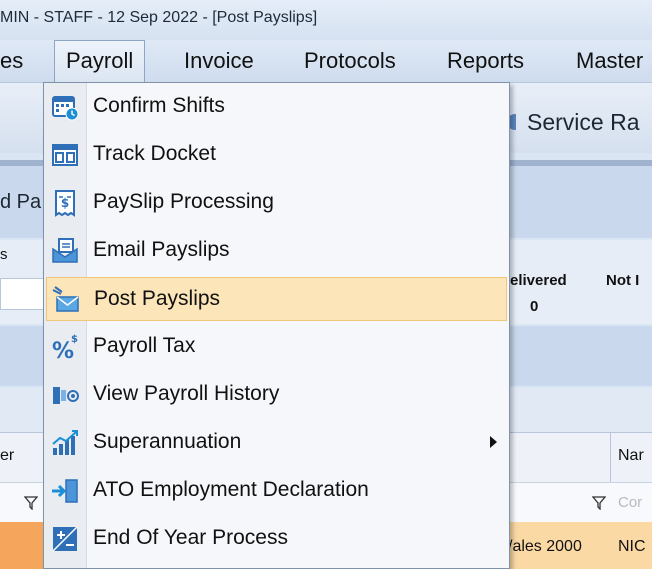 The width and height of the screenshot is (652, 569). I want to click on menu-ato-employment-declaration: ATO Employment Declaration, so click(276, 491).